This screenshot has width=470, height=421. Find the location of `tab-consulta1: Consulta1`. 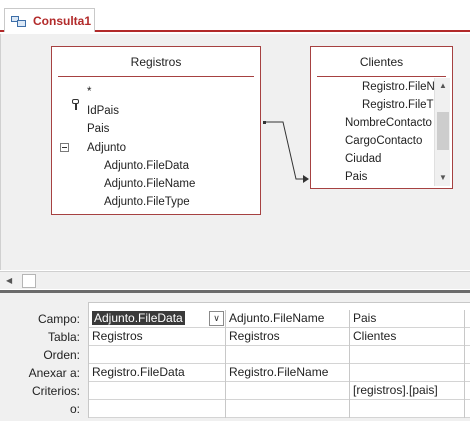

tab-consulta1: Consulta1 is located at coordinates (49, 20).